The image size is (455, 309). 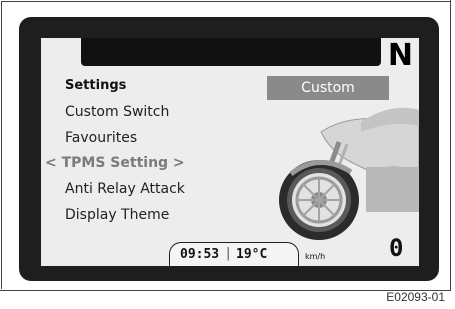 What do you see at coordinates (117, 112) in the screenshot?
I see `menu-item-custom-switch: Custom Switch` at bounding box center [117, 112].